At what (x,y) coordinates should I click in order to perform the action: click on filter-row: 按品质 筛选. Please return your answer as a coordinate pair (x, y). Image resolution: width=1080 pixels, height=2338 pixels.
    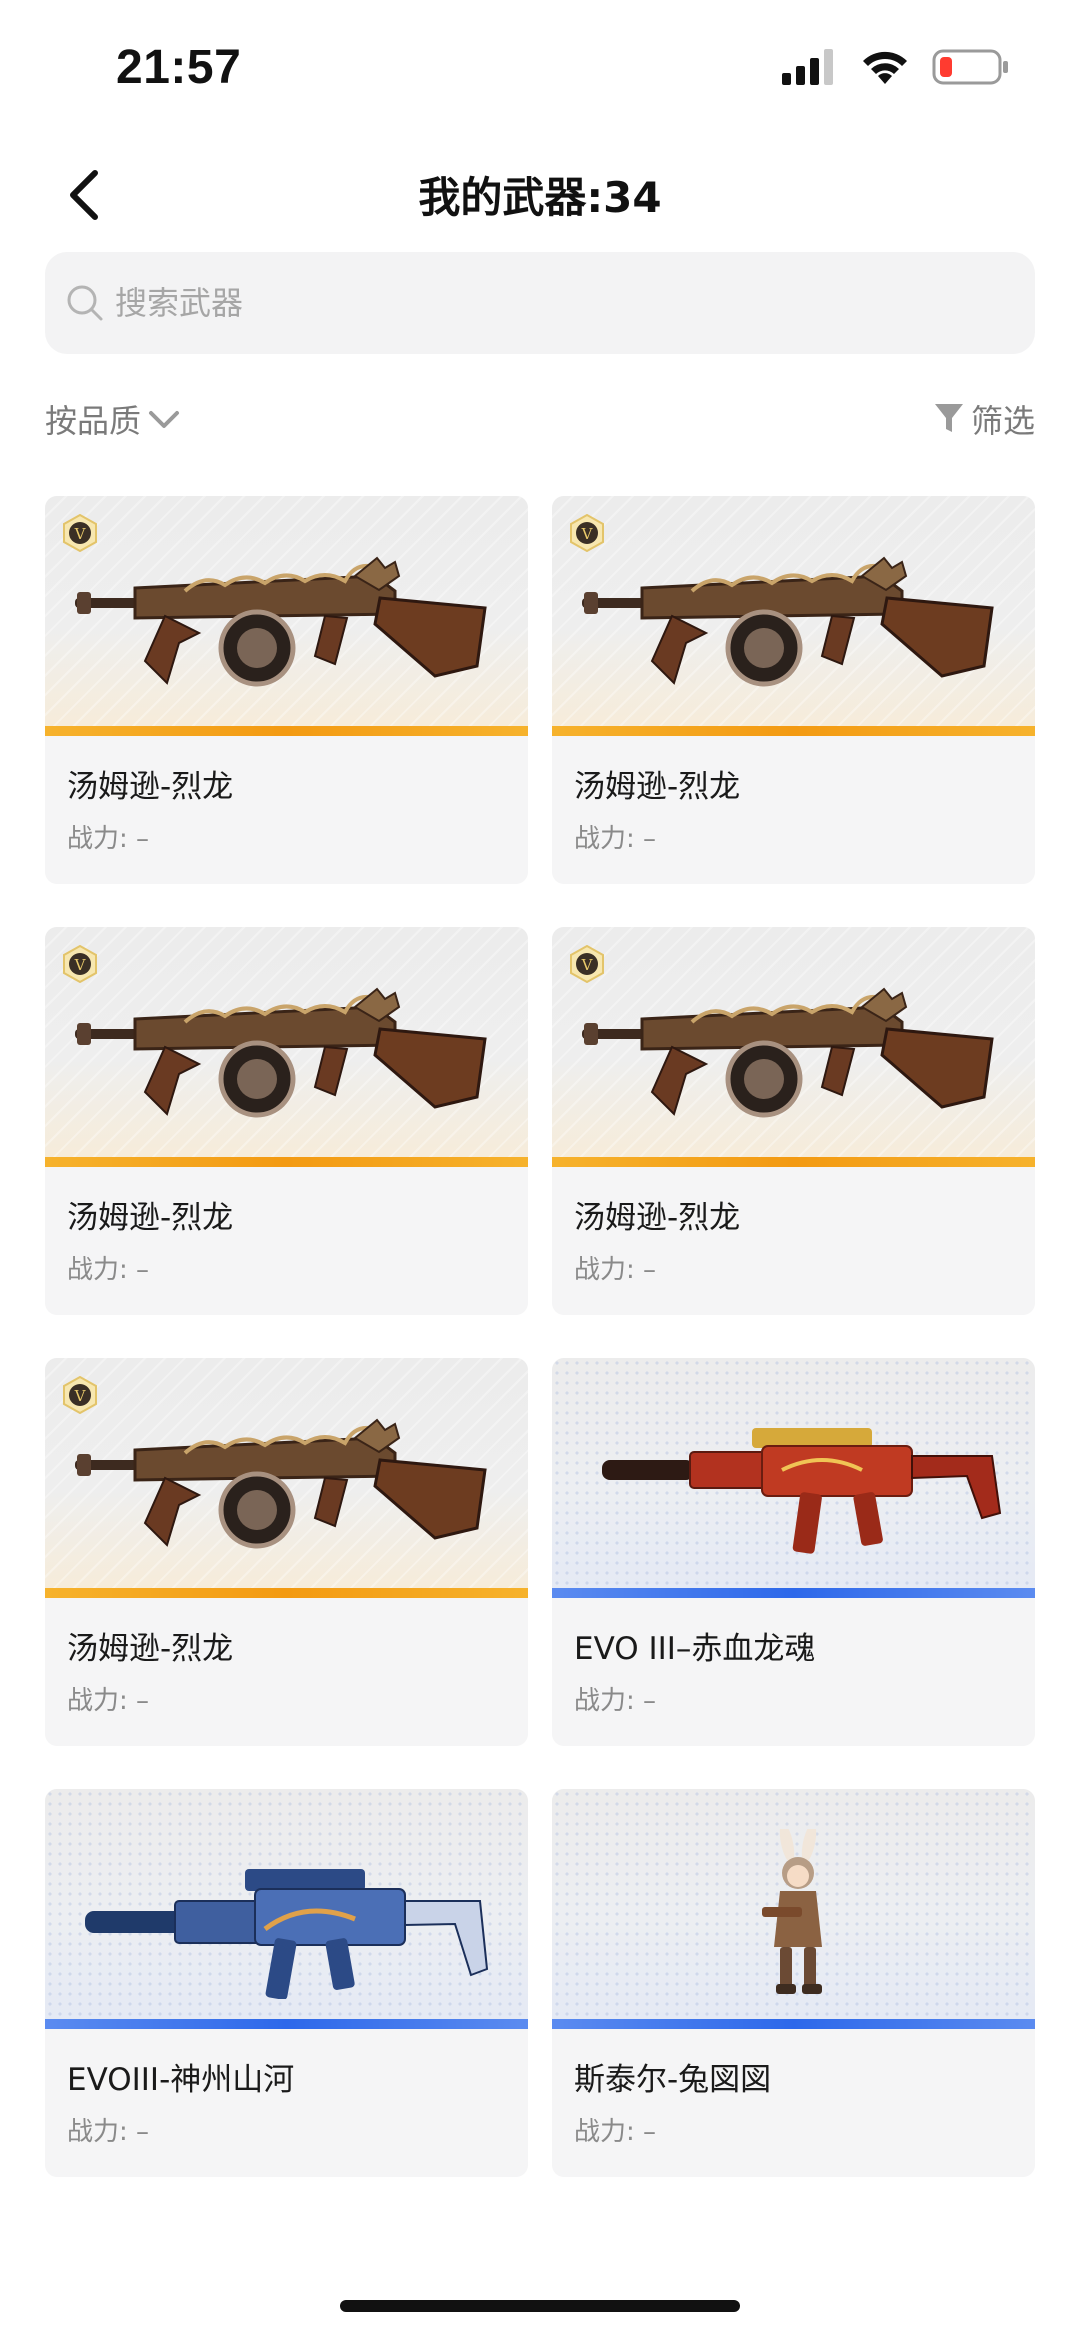
    Looking at the image, I should click on (540, 424).